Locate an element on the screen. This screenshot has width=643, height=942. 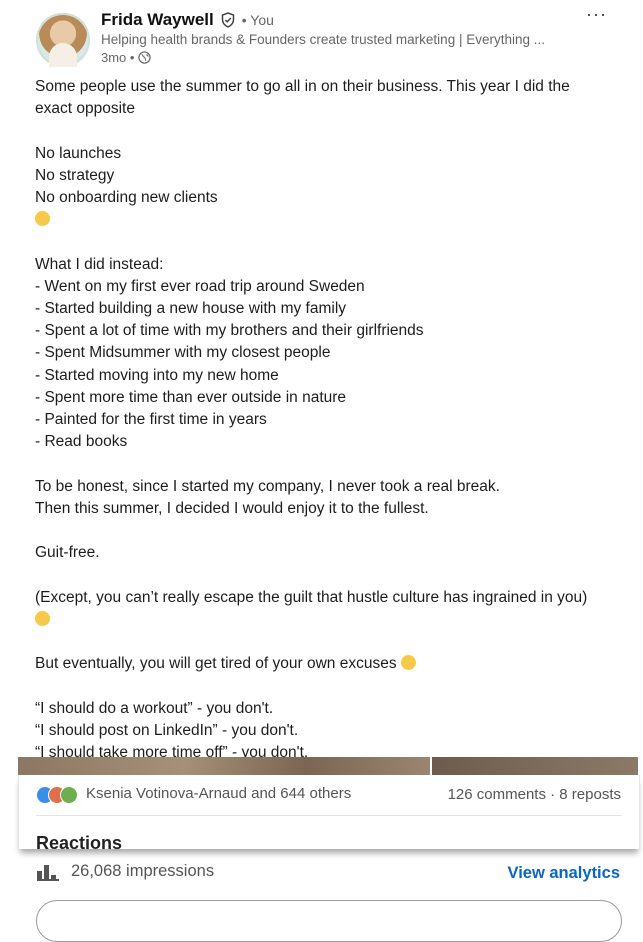
impressions-count: 26,068 impressions is located at coordinates (143, 871).